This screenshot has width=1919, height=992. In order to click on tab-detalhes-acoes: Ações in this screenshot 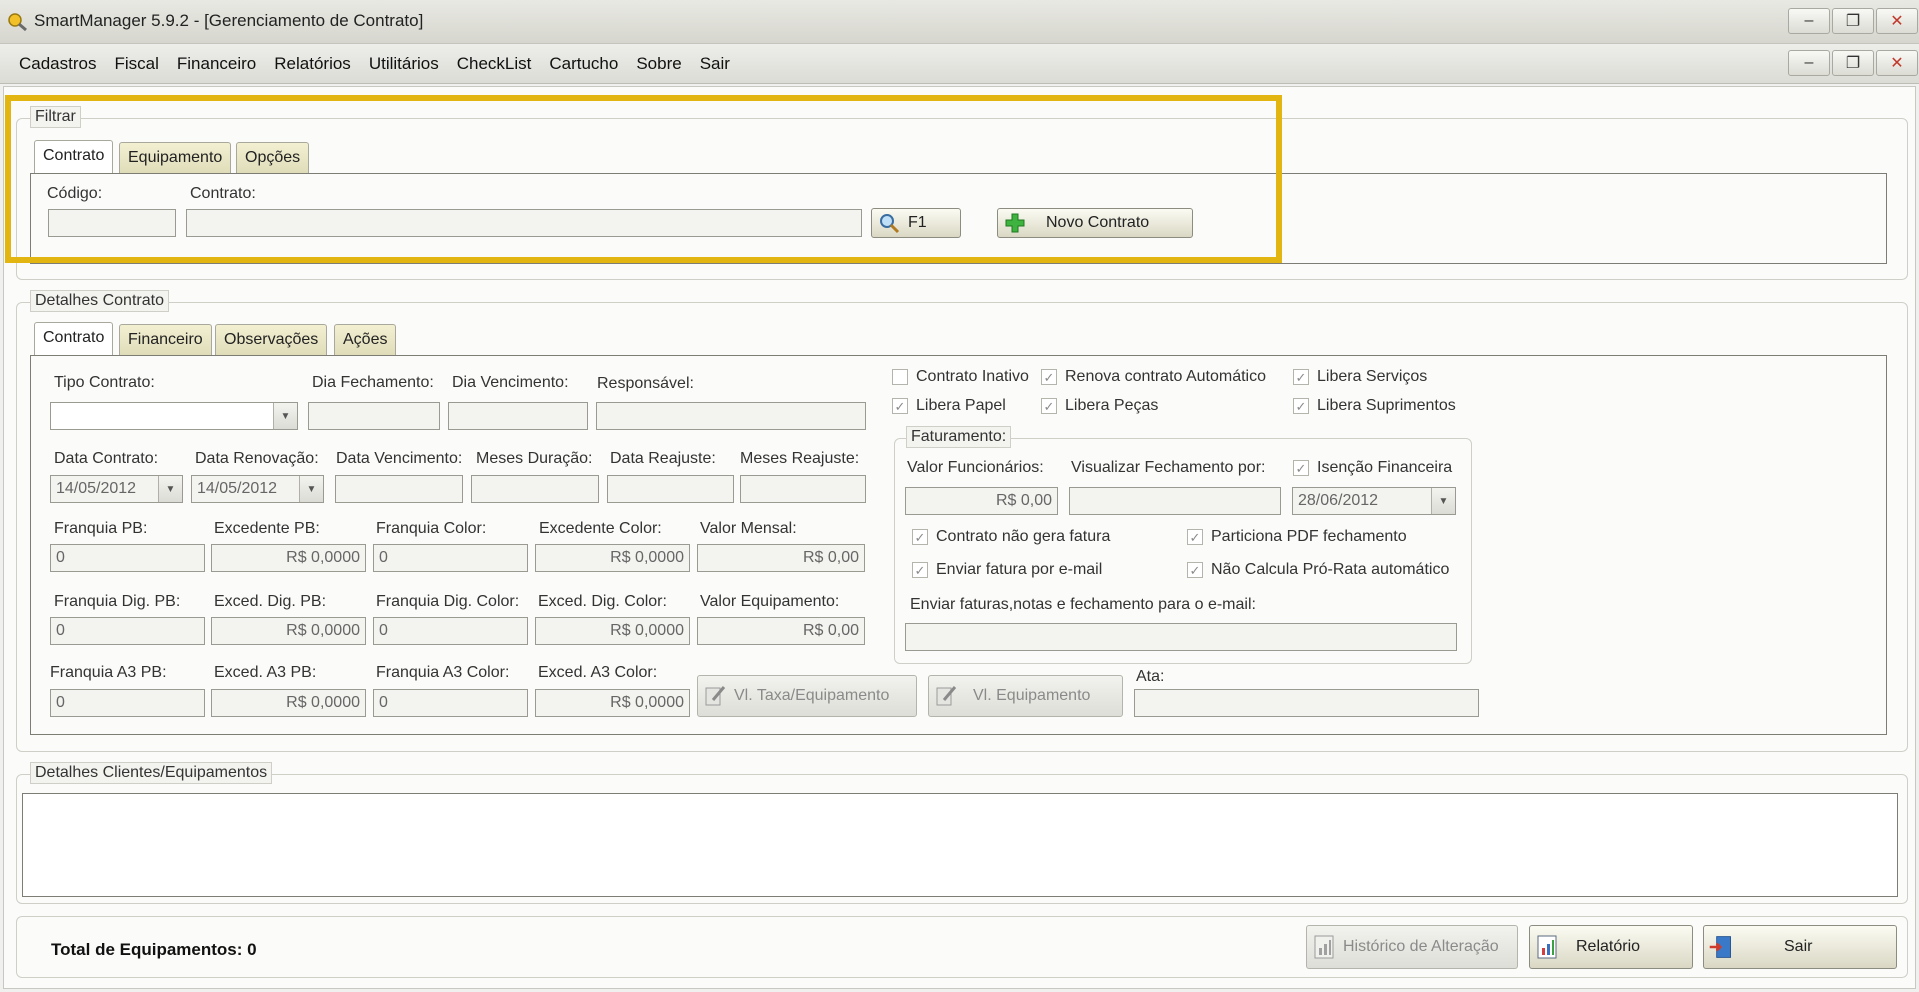, I will do `click(365, 340)`.